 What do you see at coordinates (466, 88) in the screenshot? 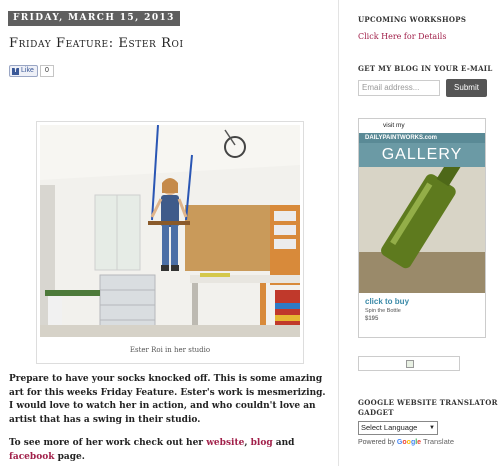
I see `email-submit-button: Submit` at bounding box center [466, 88].